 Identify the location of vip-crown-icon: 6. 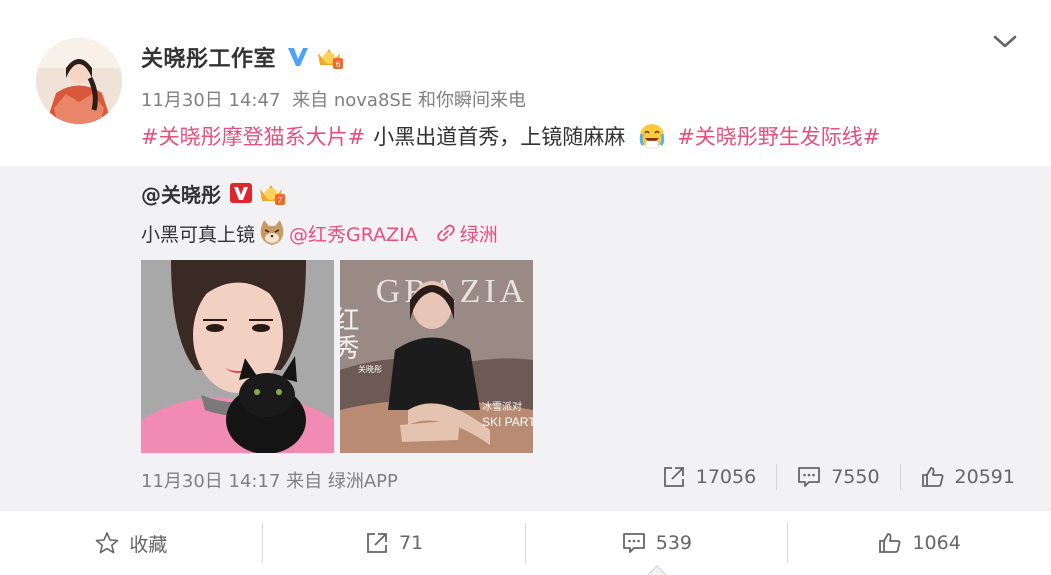
(329, 57).